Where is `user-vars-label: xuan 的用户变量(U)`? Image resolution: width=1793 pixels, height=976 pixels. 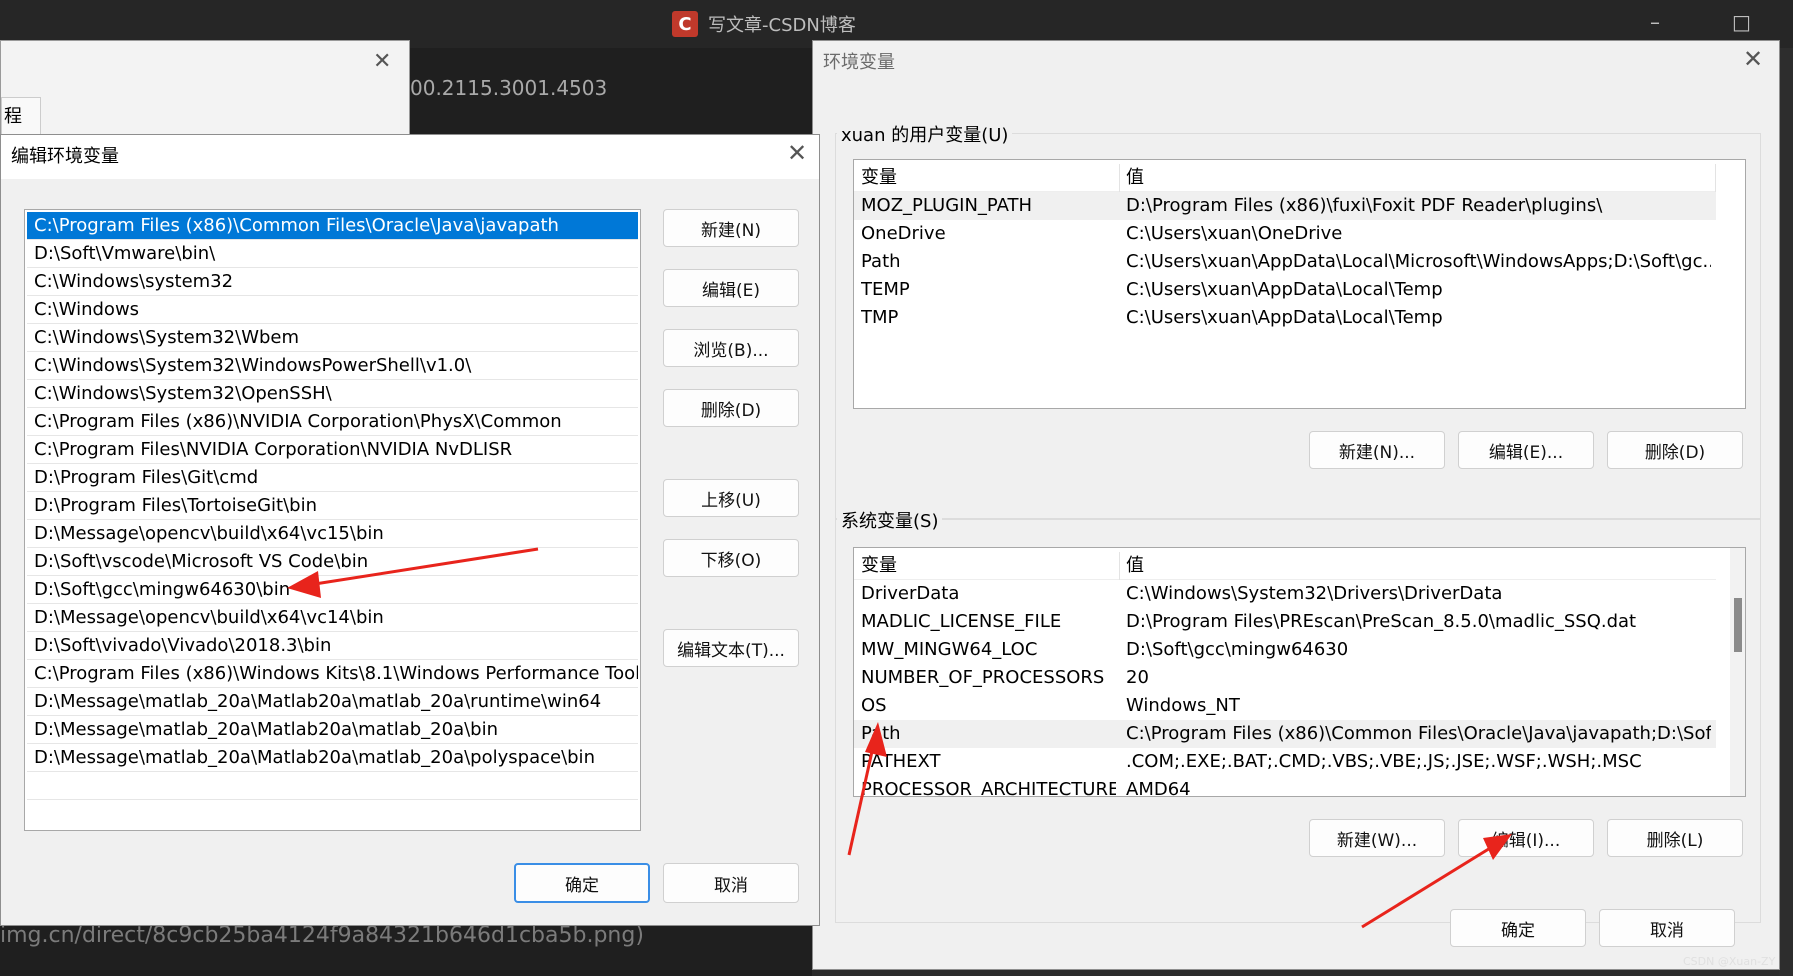
user-vars-label: xuan 的用户变量(U) is located at coordinates (925, 134).